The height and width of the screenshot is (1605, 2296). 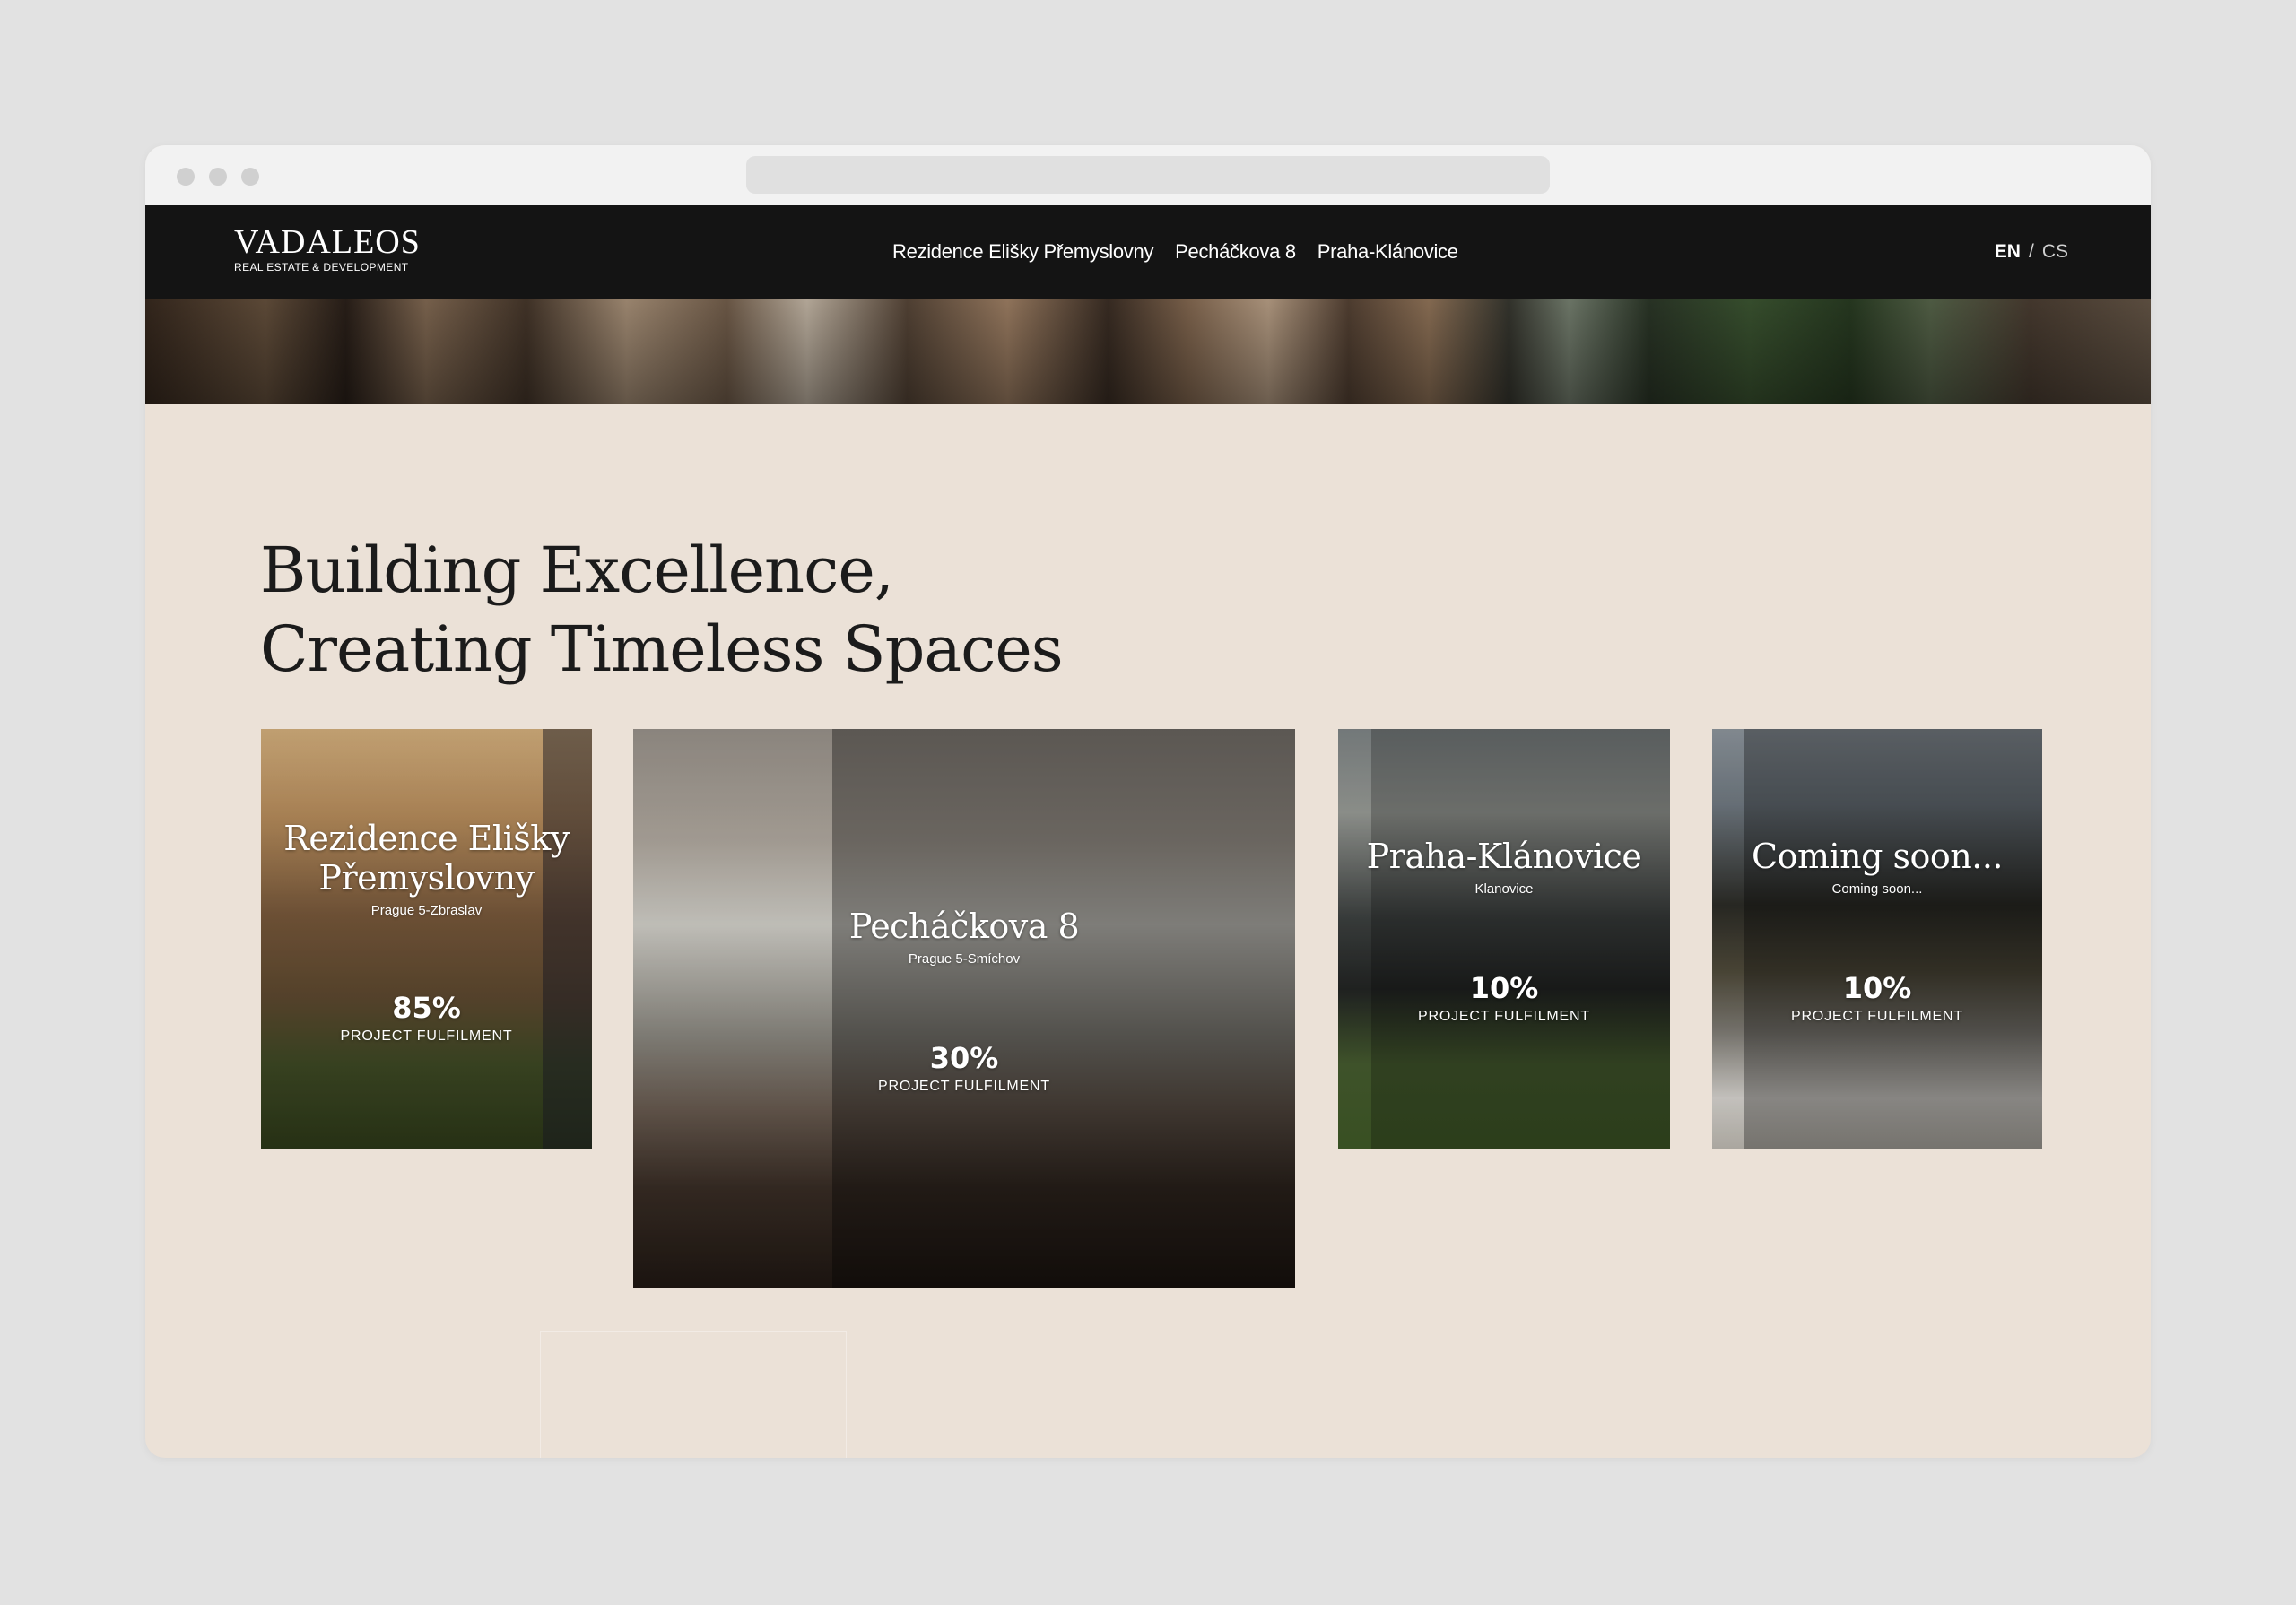 I want to click on card-heading: Pecháčkova 8 Prague 5-Smíchov, so click(x=964, y=937).